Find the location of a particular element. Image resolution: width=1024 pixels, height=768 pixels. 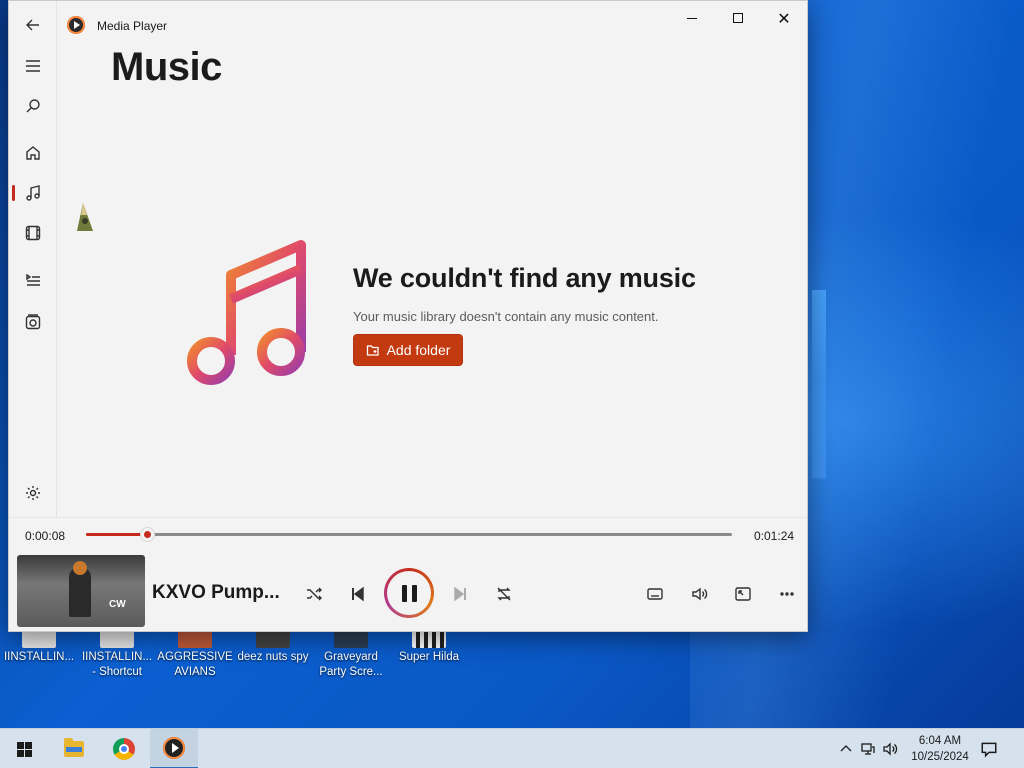

media-player-logo-icon is located at coordinates (76, 25).